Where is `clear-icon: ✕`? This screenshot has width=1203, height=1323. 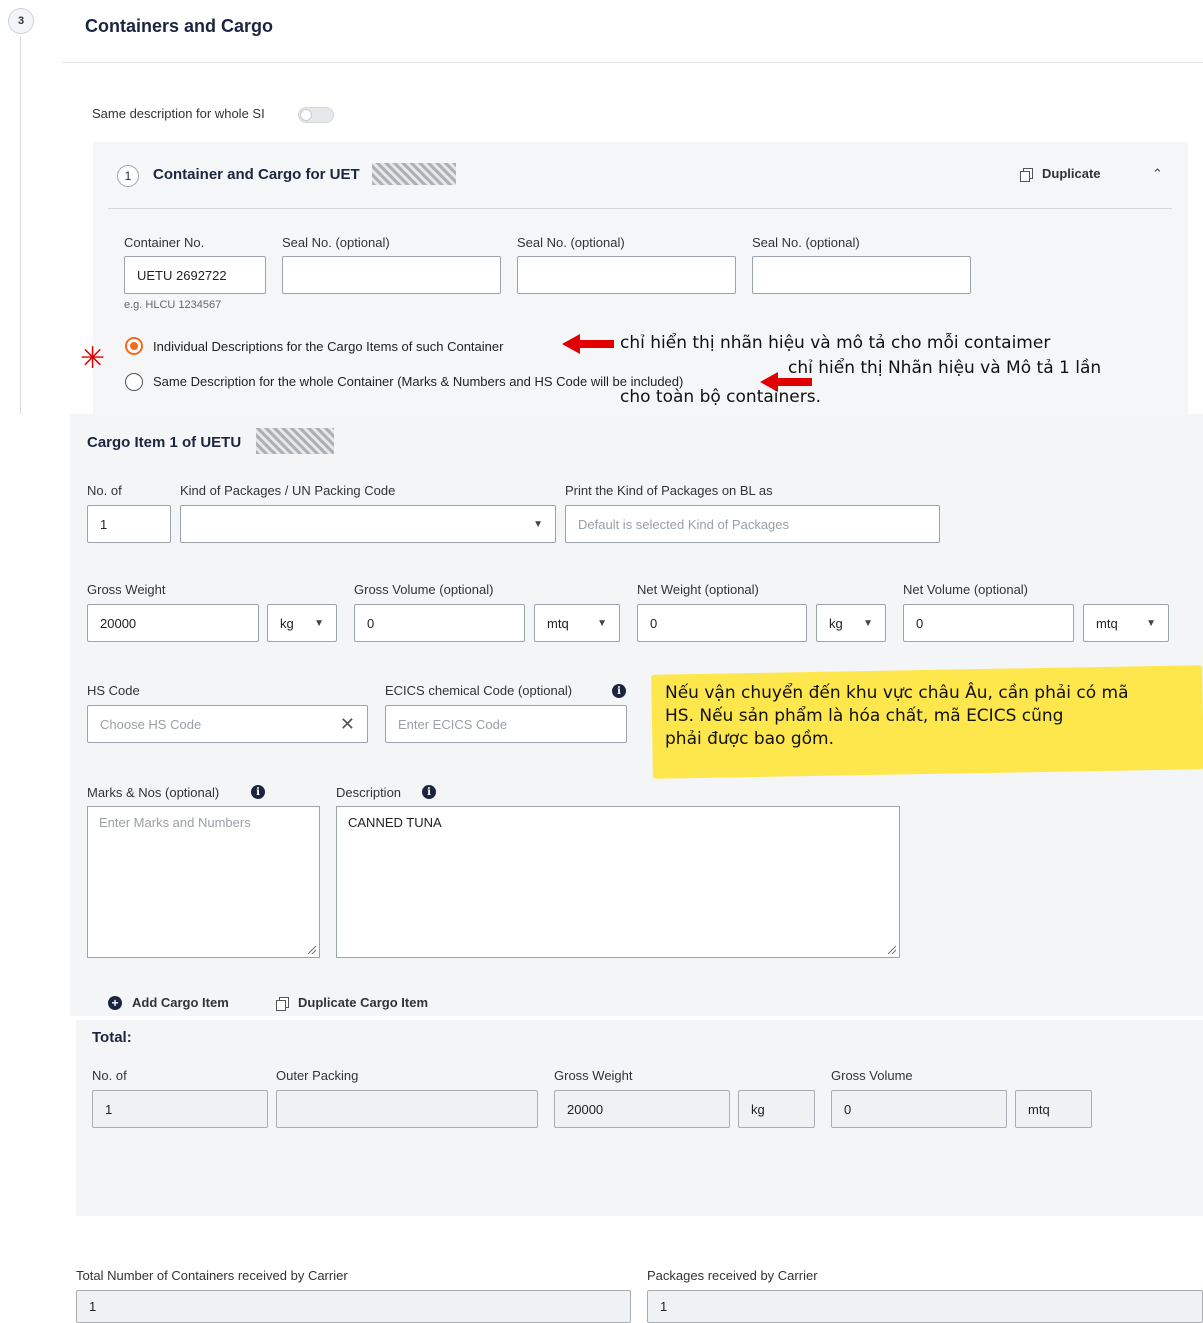 clear-icon: ✕ is located at coordinates (347, 724).